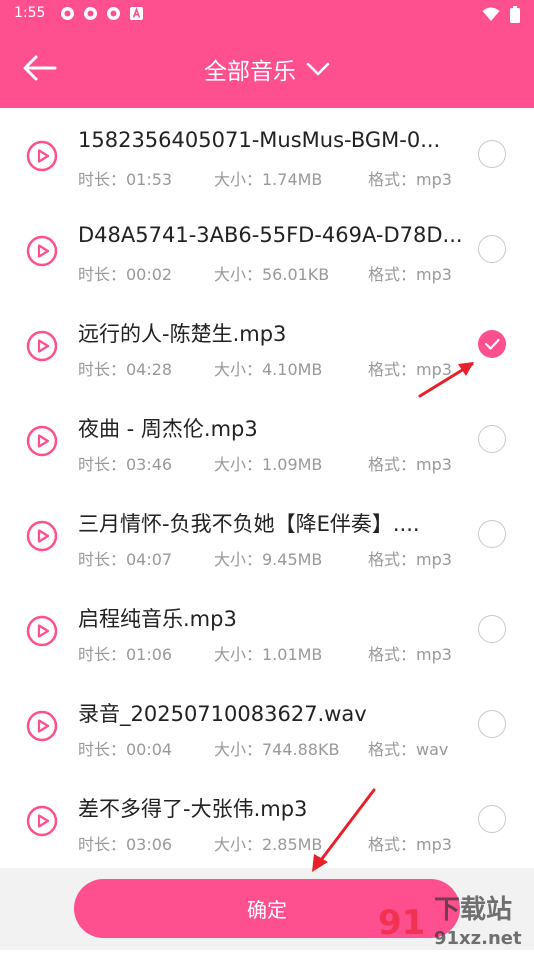 The image size is (534, 954). What do you see at coordinates (125, 749) in the screenshot?
I see `song-duration: 时长：00:04` at bounding box center [125, 749].